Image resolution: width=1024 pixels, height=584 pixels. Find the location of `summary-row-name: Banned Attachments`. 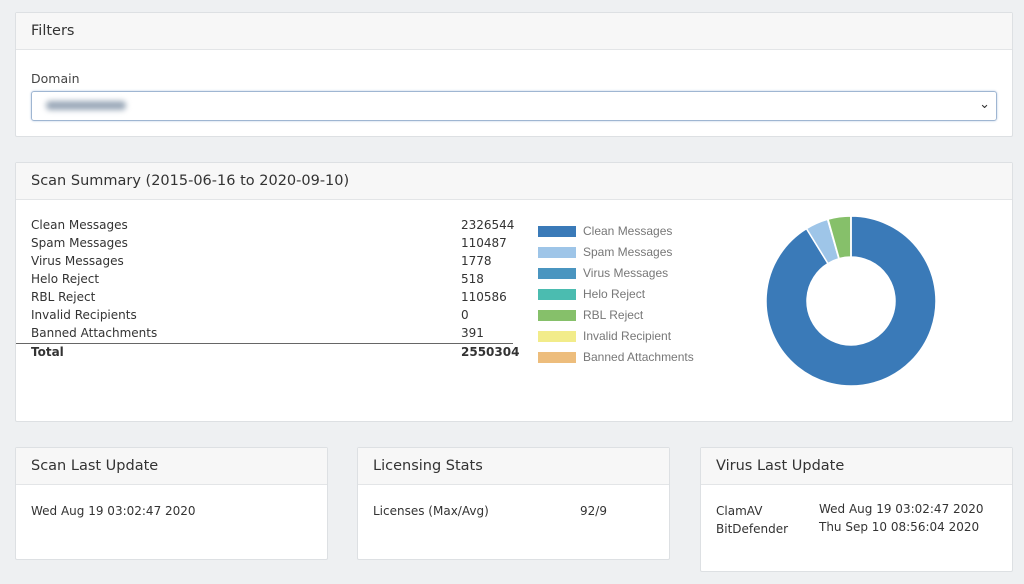

summary-row-name: Banned Attachments is located at coordinates (94, 333).